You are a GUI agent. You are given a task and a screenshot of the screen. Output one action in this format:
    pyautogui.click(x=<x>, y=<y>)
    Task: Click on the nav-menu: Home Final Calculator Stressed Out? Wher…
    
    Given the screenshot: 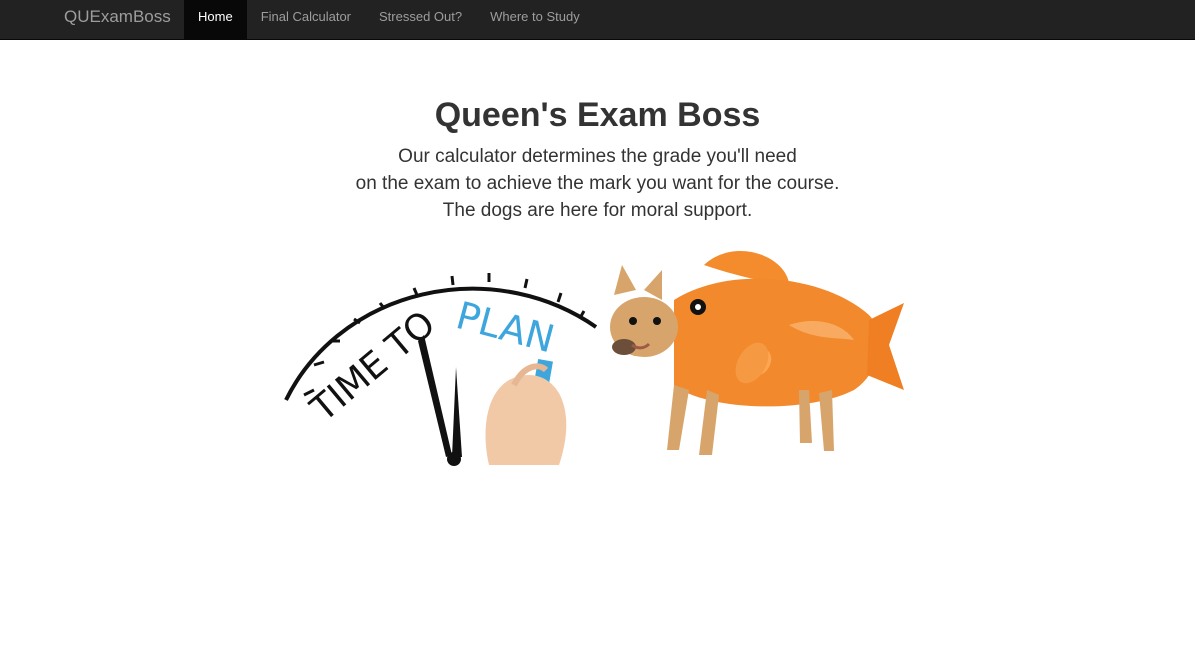 What is the action you would take?
    pyautogui.click(x=389, y=20)
    